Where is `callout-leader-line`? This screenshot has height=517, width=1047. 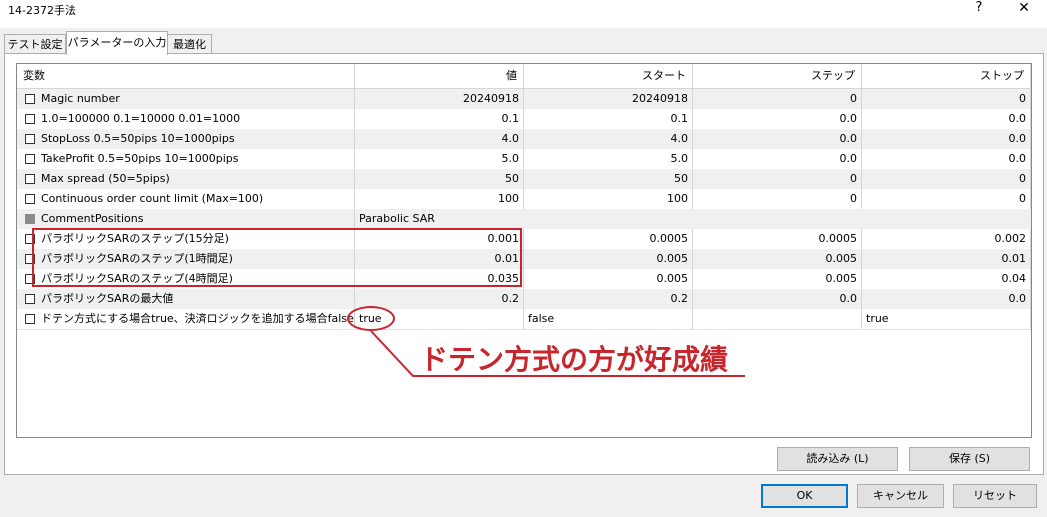
callout-leader-line is located at coordinates (557, 353).